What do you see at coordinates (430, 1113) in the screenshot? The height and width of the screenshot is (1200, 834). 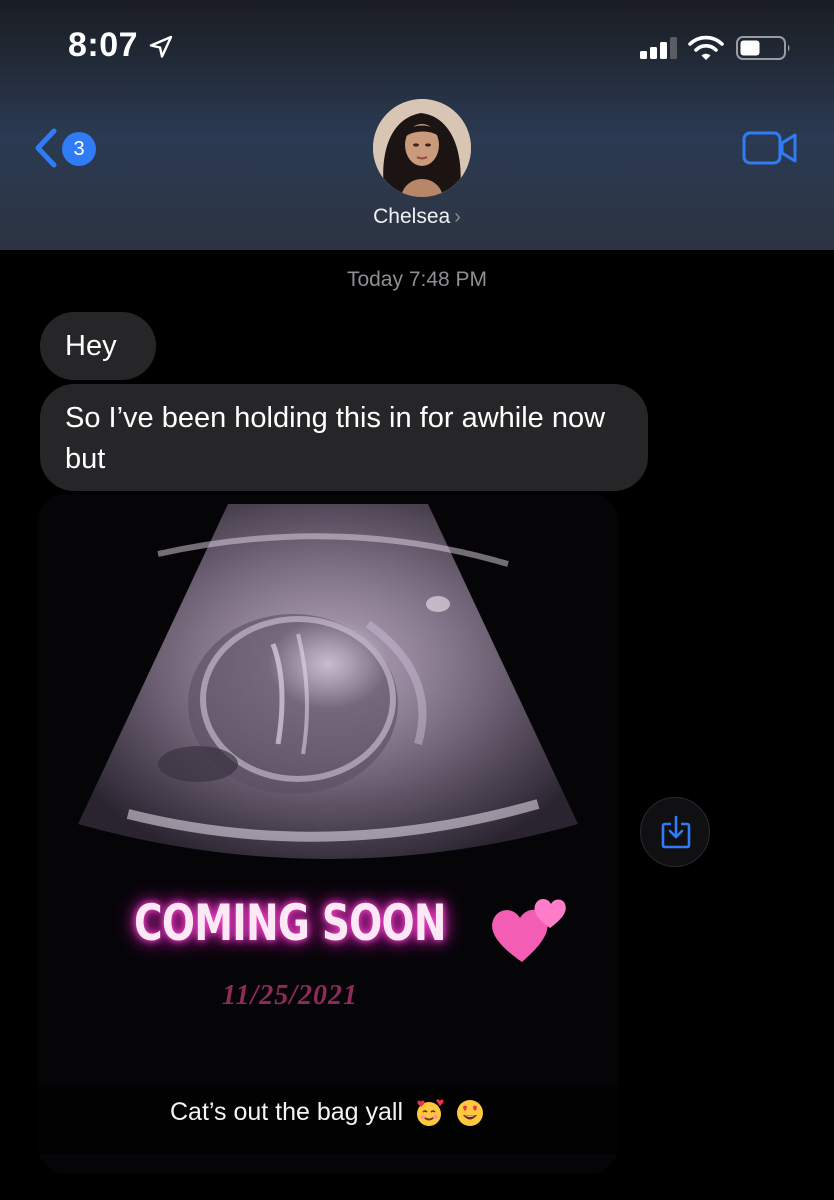 I see `smiling-face-with-hearts-icon` at bounding box center [430, 1113].